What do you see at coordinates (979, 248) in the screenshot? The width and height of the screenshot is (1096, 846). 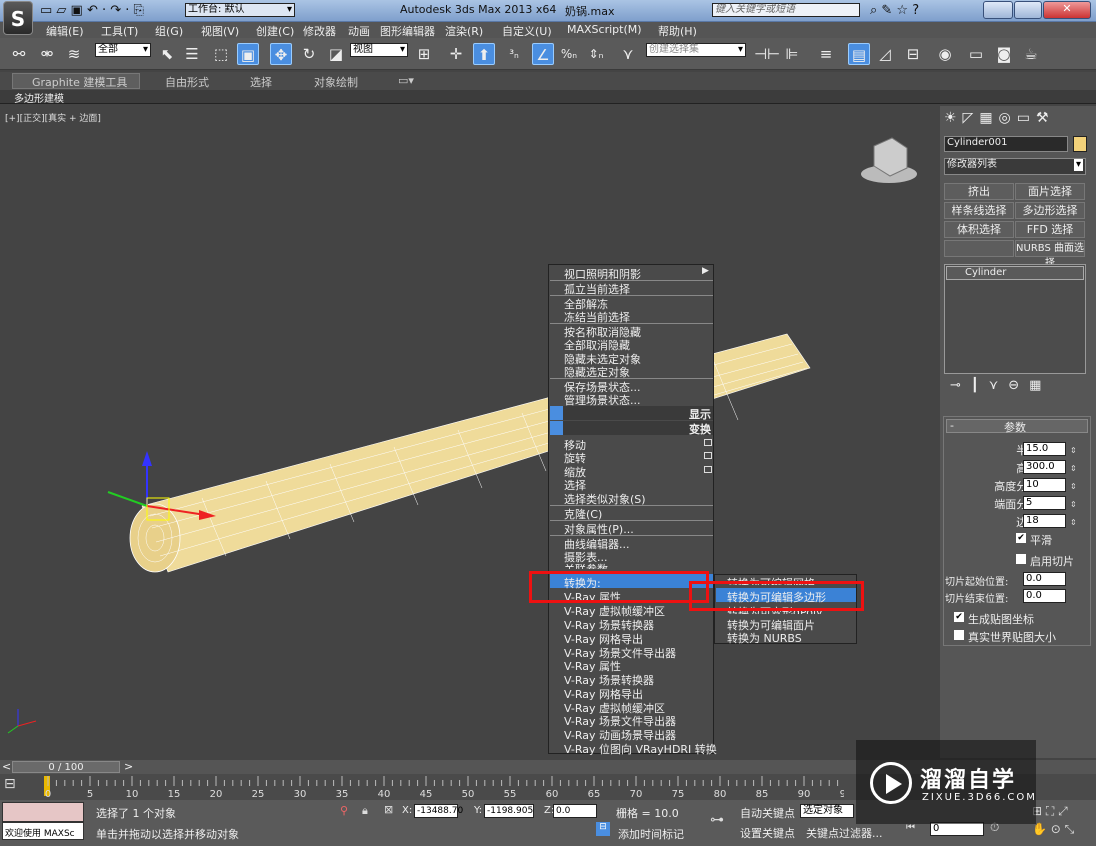 I see `modifier-button` at bounding box center [979, 248].